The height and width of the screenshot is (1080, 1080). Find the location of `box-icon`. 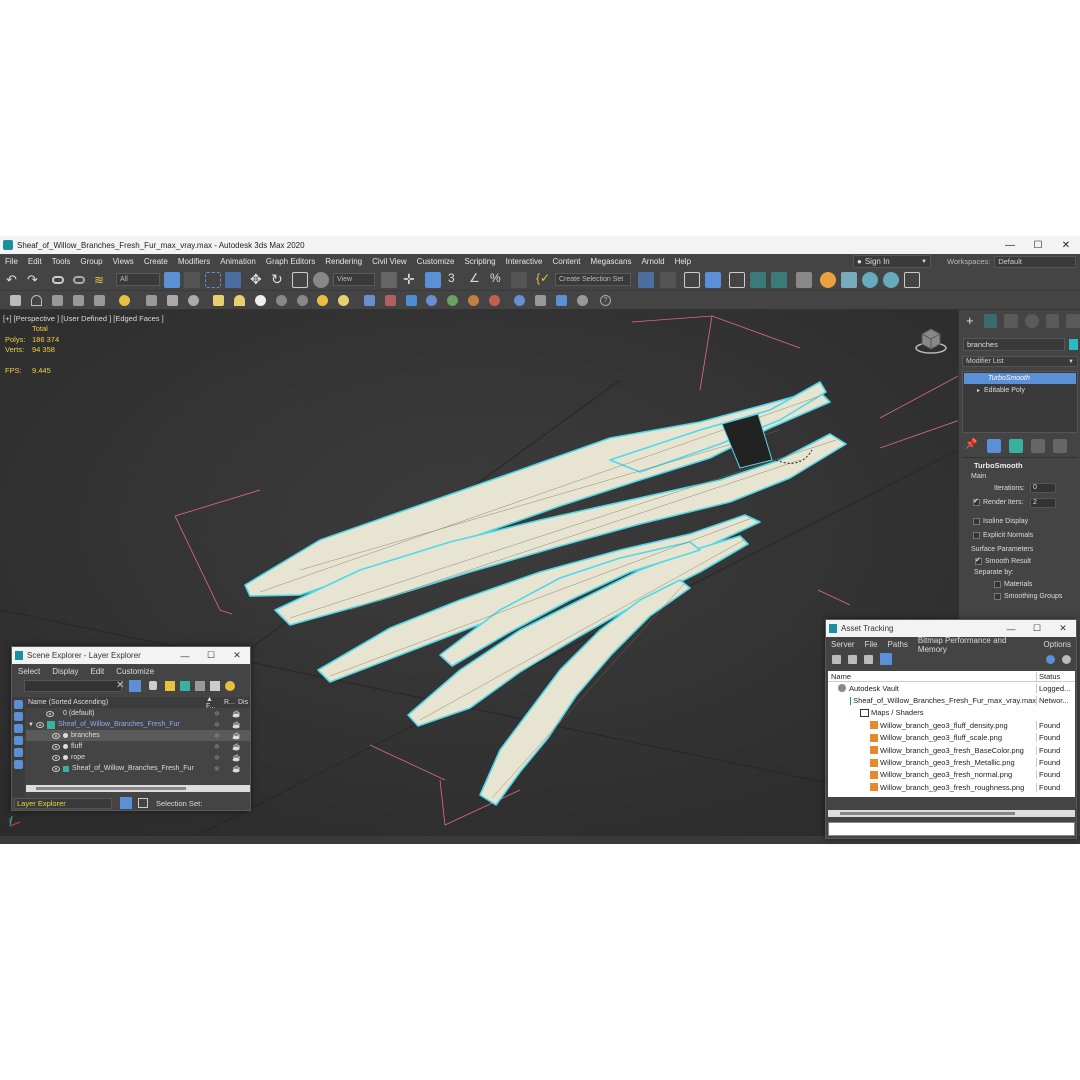

box-icon is located at coordinates (218, 300).